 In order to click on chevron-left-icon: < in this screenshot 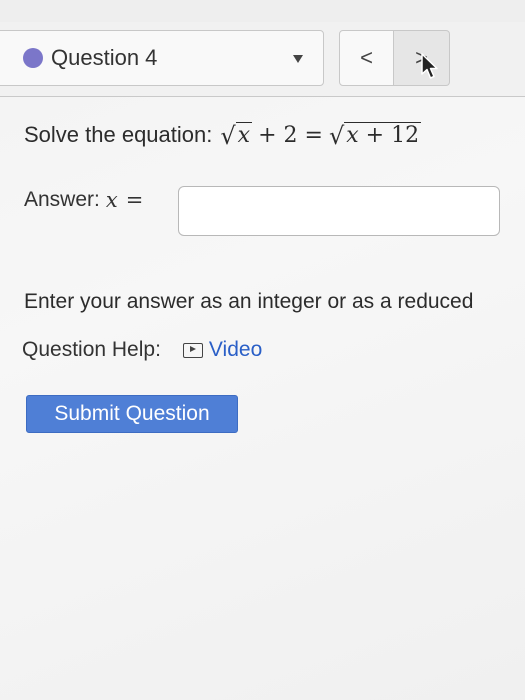, I will do `click(366, 57)`.